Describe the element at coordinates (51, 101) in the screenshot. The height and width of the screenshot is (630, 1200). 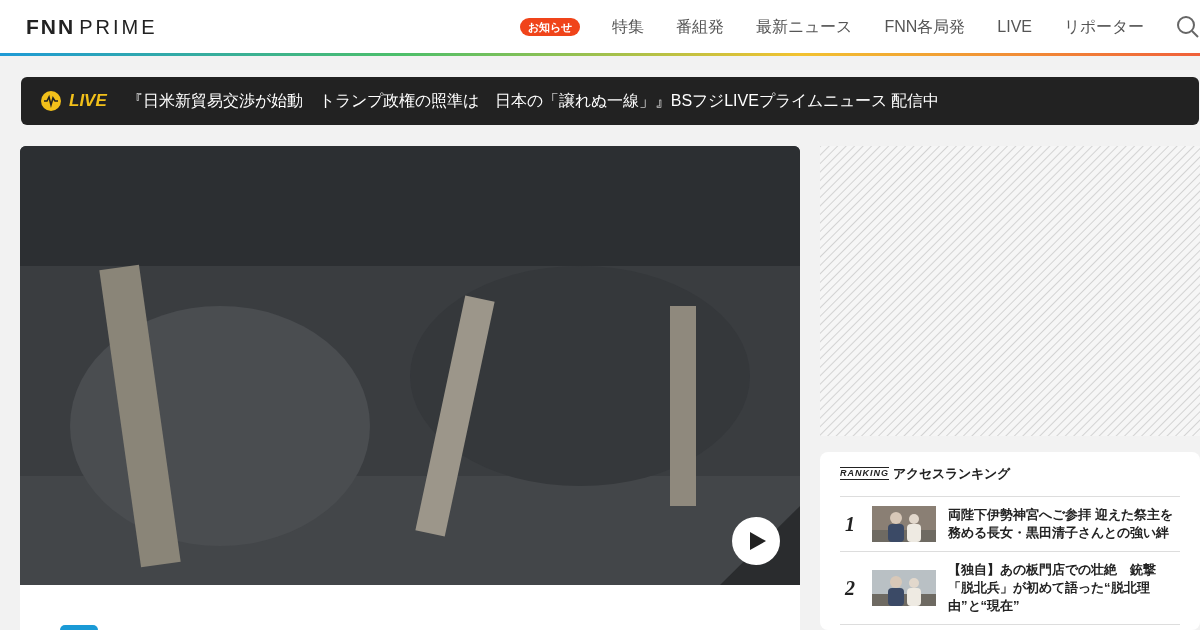
I see `live-wave-icon` at that location.